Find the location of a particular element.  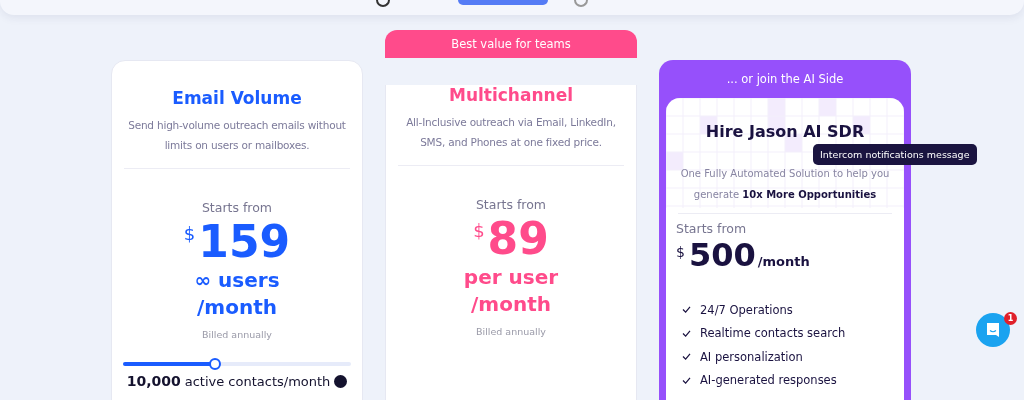

plan-title: Hire Jason AI SDR is located at coordinates (785, 131).